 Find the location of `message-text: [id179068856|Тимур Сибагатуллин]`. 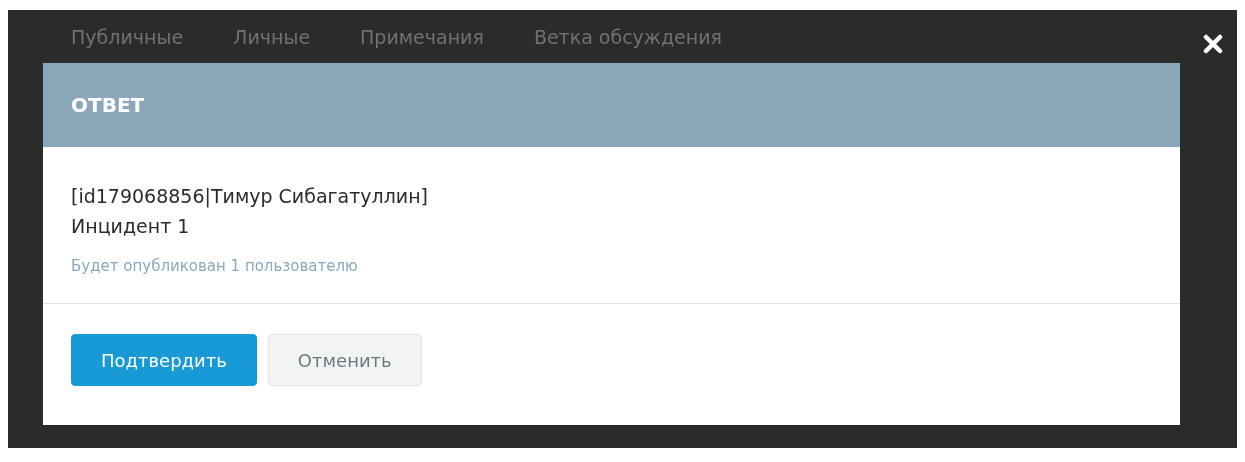

message-text: [id179068856|Тимур Сибагатуллин] is located at coordinates (250, 197).